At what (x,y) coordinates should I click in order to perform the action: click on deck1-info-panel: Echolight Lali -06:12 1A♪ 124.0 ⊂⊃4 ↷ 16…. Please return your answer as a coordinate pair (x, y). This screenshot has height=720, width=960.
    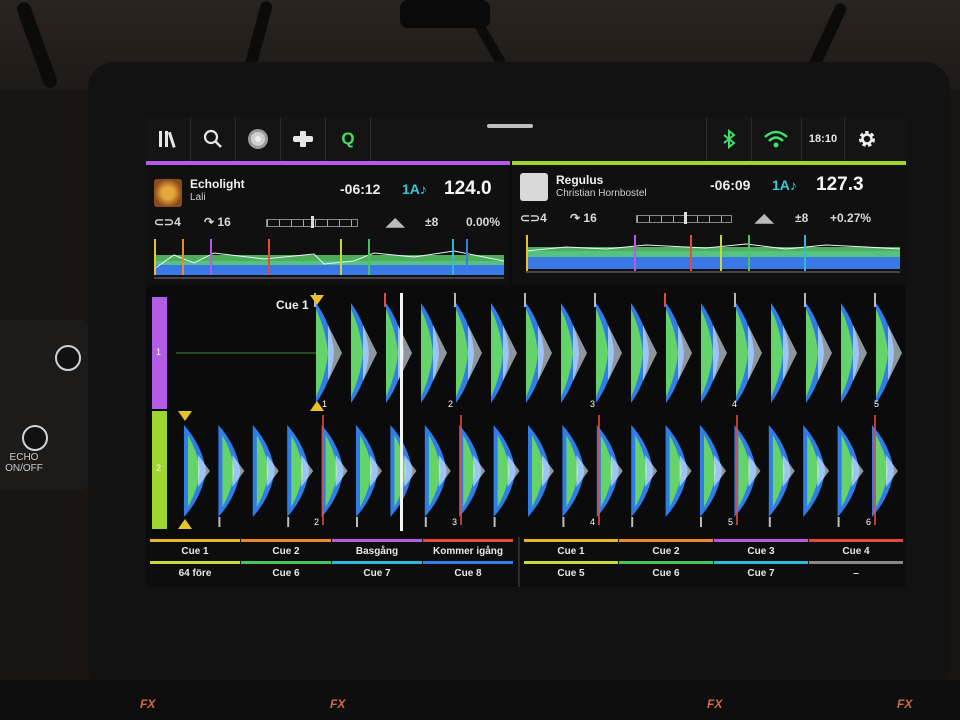
    Looking at the image, I should click on (328, 223).